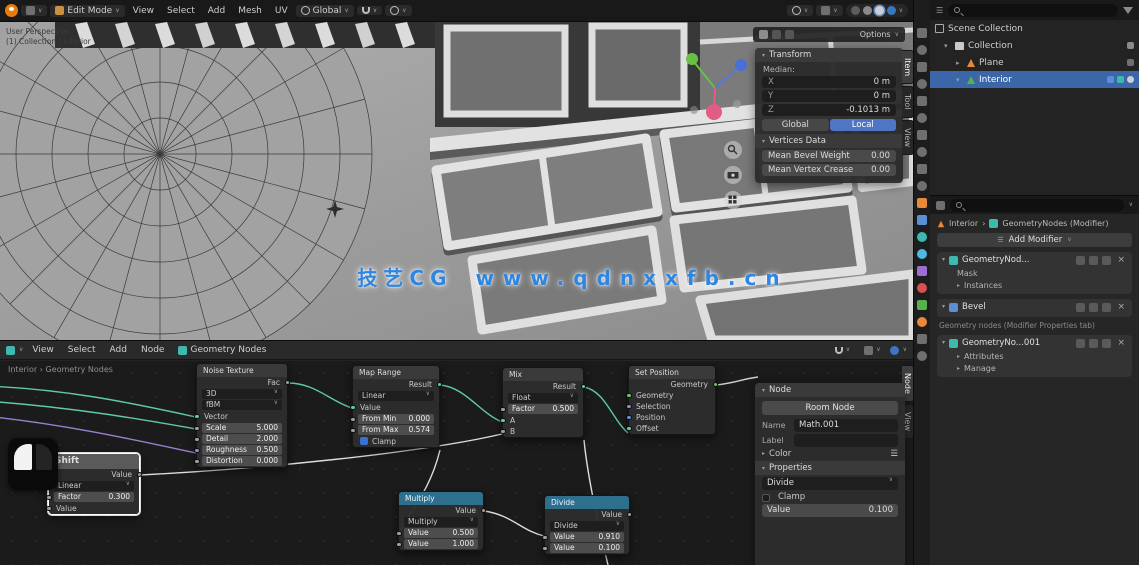  I want to click on properties-search-input, so click(1037, 205).